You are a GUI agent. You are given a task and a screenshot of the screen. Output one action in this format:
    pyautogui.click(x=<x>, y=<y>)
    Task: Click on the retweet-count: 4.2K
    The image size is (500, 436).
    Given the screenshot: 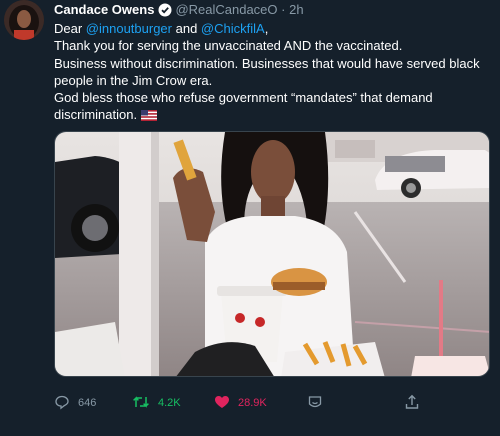 What is the action you would take?
    pyautogui.click(x=169, y=403)
    